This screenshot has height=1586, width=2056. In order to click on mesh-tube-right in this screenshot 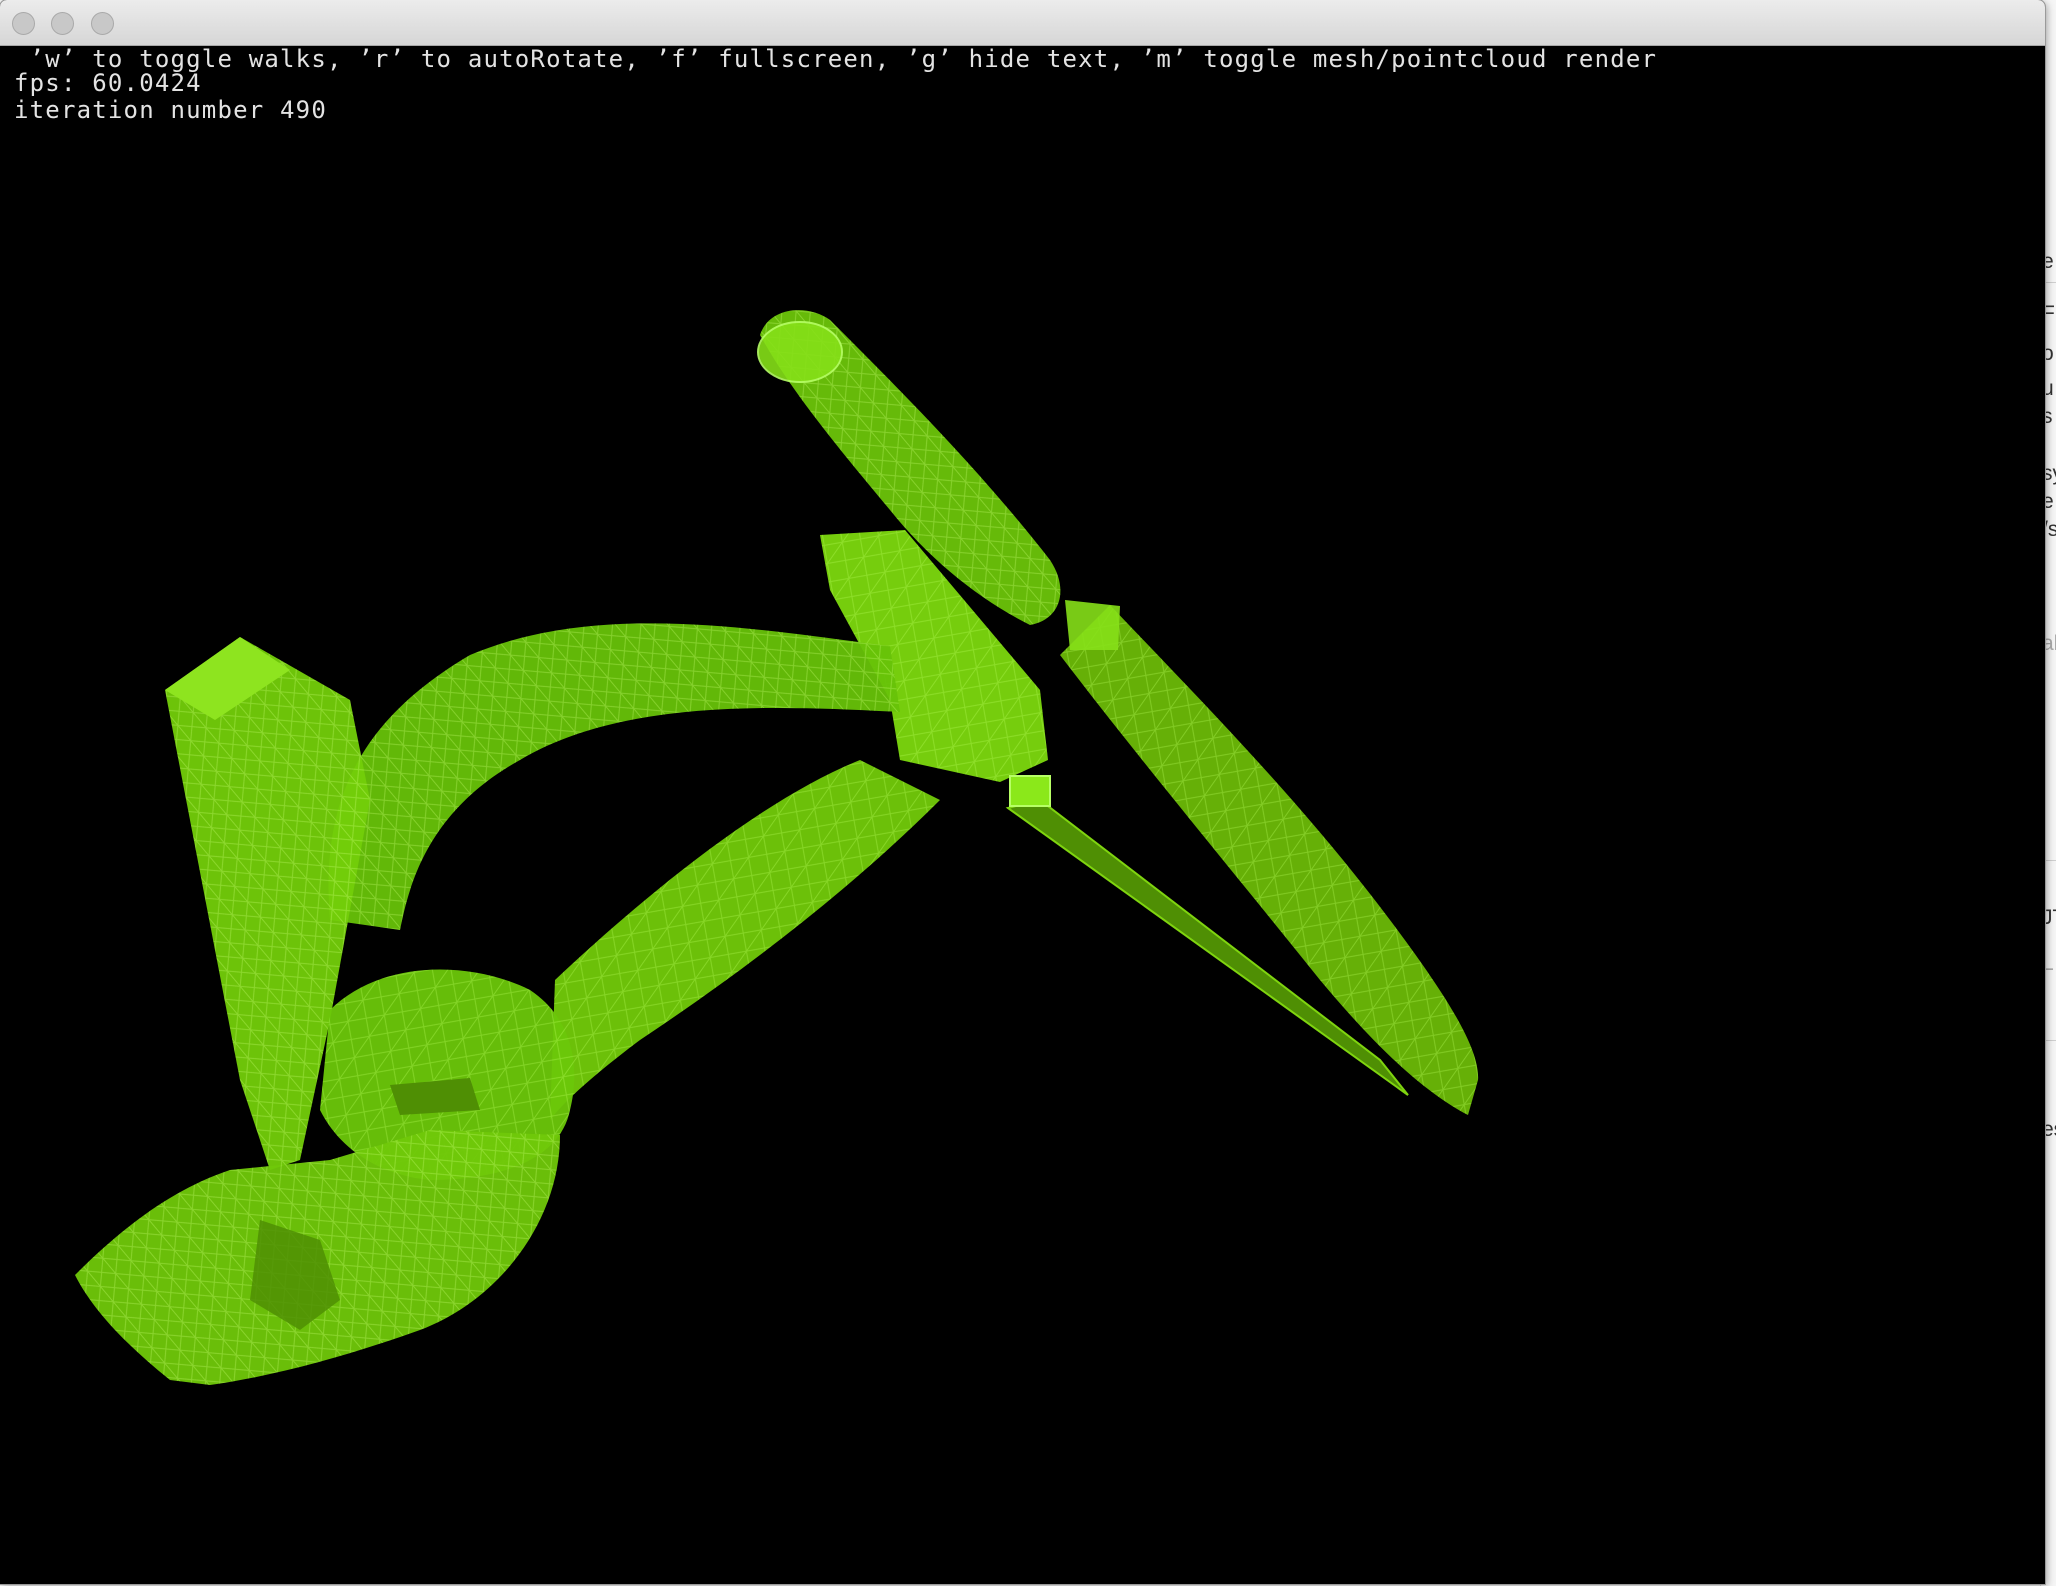, I will do `click(1269, 860)`.